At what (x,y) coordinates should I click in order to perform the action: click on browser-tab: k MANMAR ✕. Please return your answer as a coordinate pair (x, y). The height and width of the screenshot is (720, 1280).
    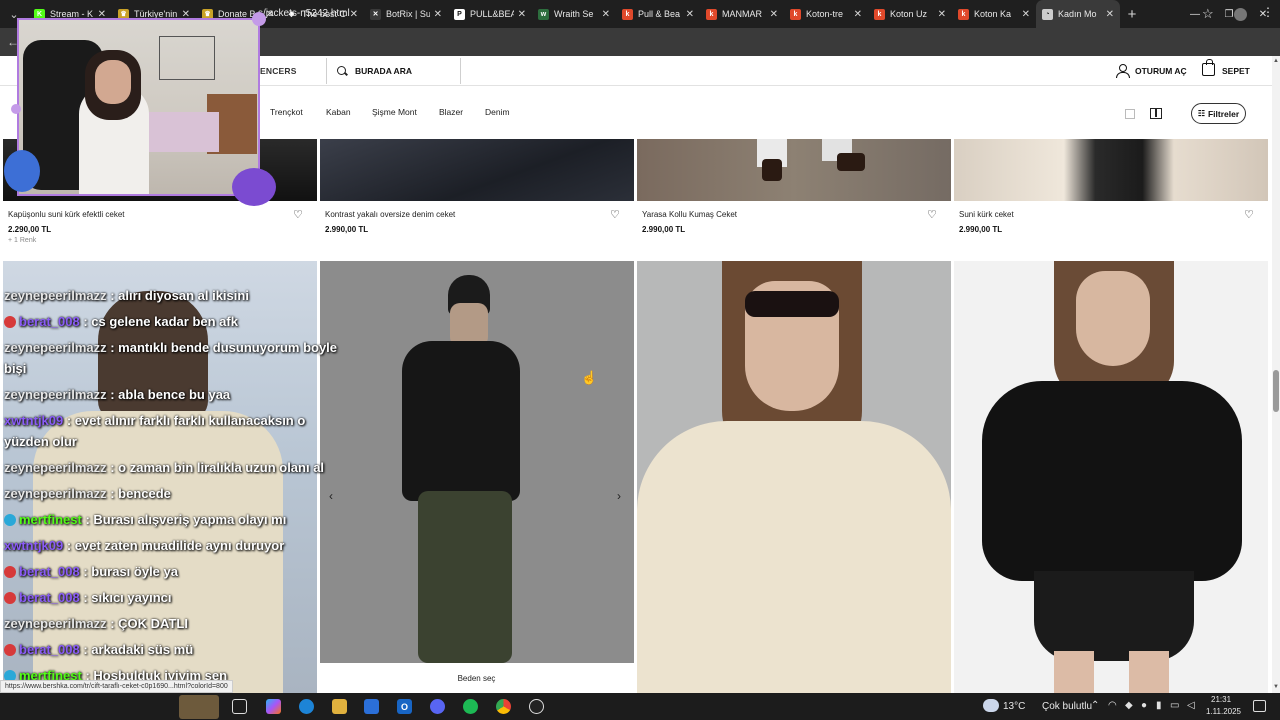
    Looking at the image, I should click on (742, 14).